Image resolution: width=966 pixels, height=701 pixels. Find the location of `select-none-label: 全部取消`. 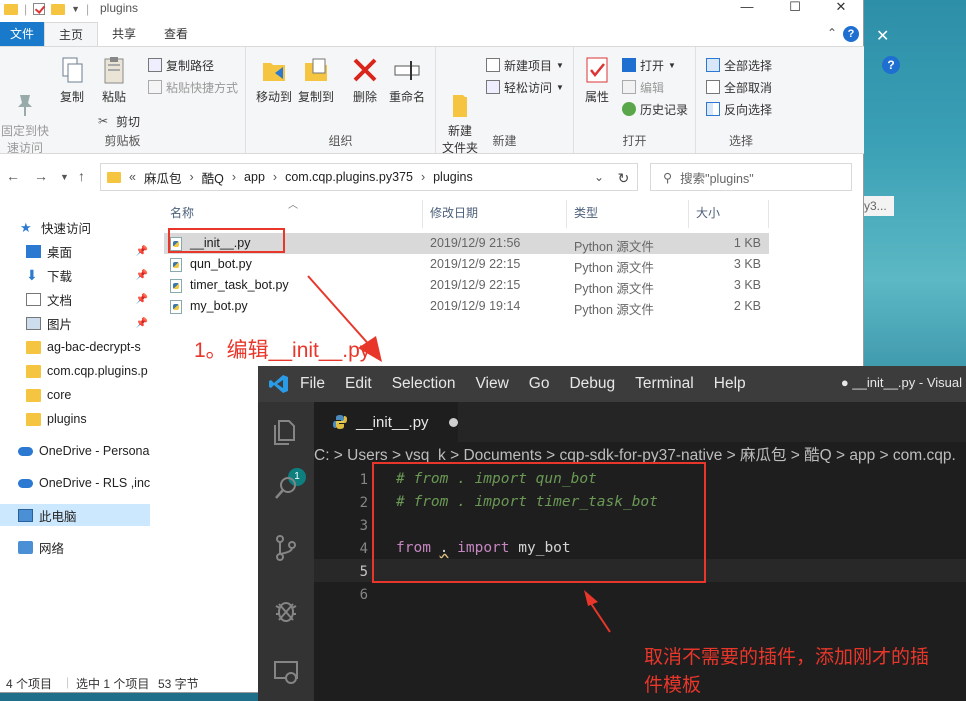

select-none-label: 全部取消 is located at coordinates (748, 87).